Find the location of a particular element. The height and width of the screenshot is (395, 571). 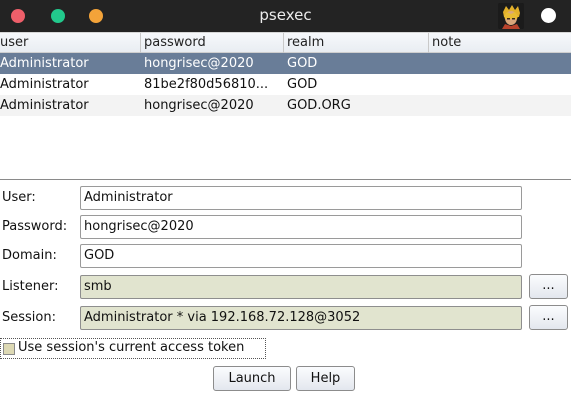

column-header-realm: realm is located at coordinates (356, 43).